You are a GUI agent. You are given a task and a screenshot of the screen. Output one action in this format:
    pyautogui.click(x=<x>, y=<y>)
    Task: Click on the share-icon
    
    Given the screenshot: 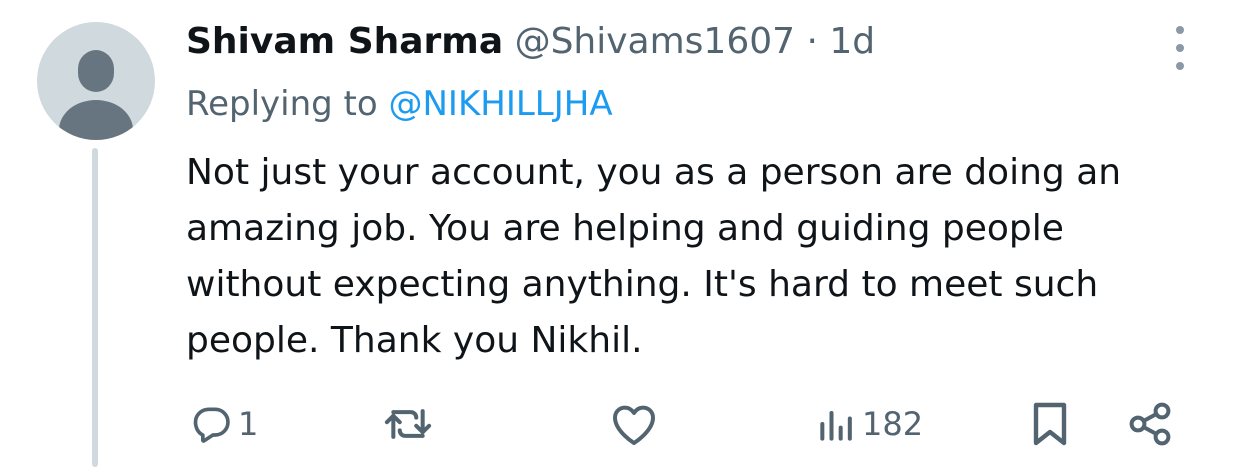 What is the action you would take?
    pyautogui.click(x=1150, y=424)
    